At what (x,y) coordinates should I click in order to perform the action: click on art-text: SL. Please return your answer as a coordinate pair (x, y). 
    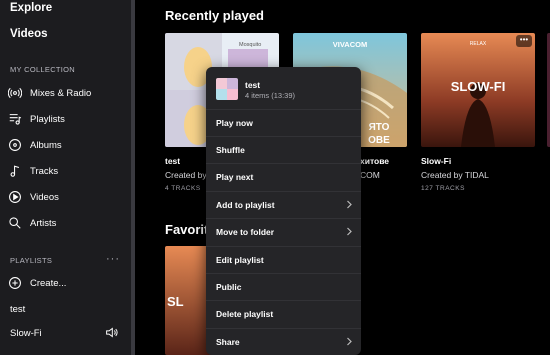
    Looking at the image, I should click on (175, 301).